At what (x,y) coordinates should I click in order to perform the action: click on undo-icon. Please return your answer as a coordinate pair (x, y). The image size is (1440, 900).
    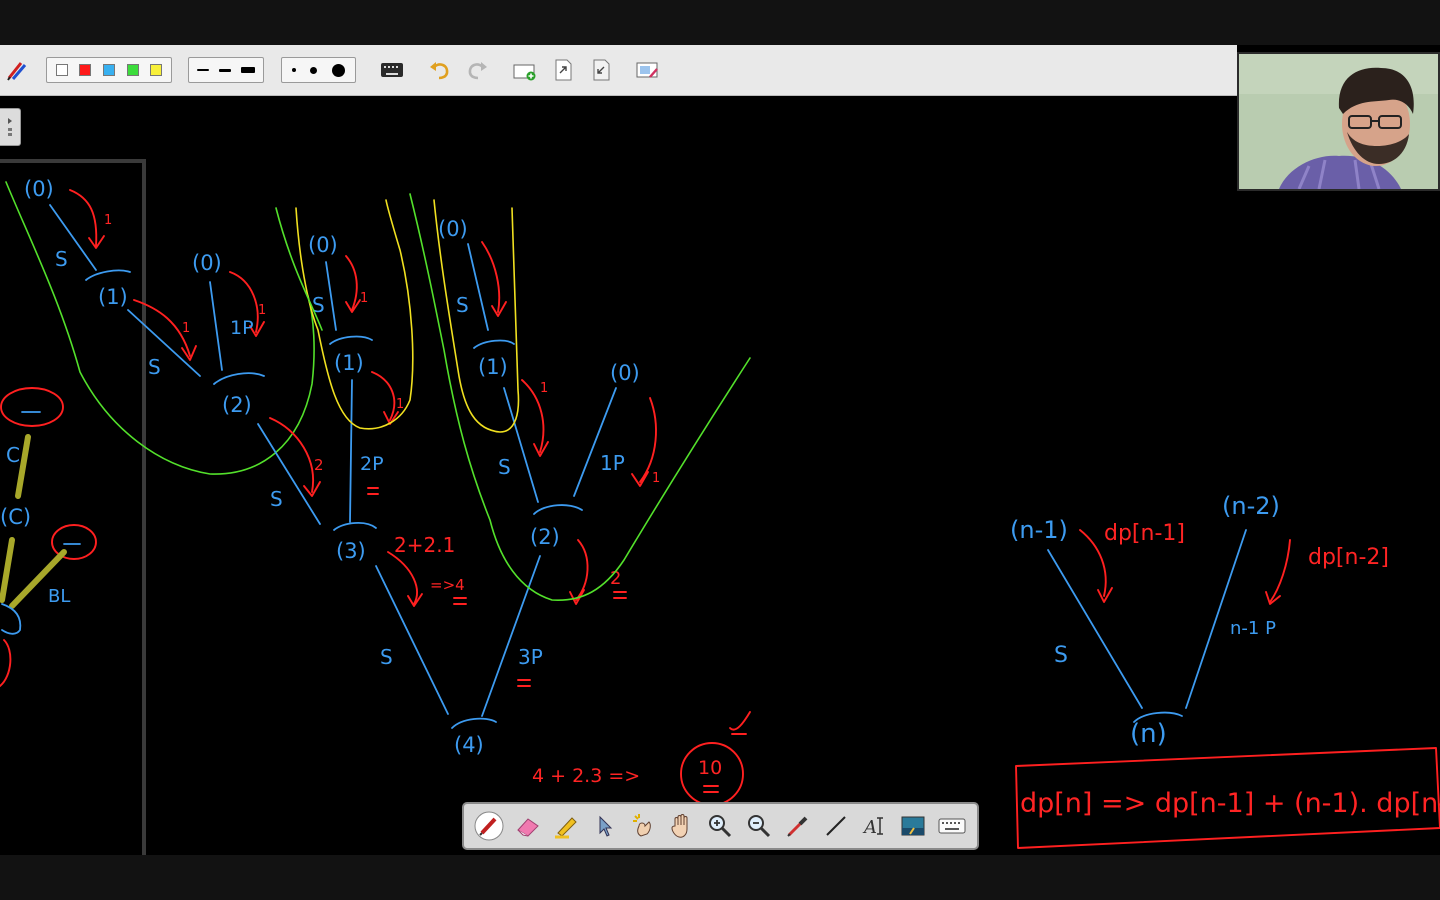
    Looking at the image, I should click on (439, 70).